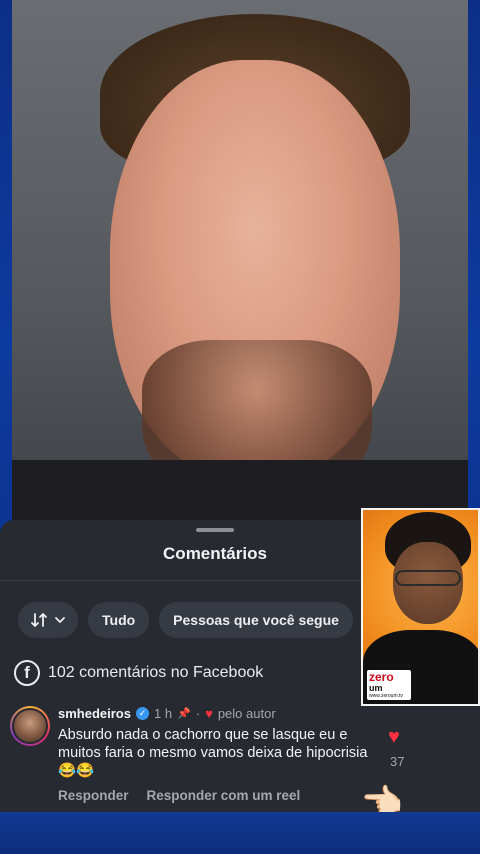 This screenshot has width=480, height=854. What do you see at coordinates (389, 685) in the screenshot?
I see `zeroum-logo: zero um www.zeroum.tv` at bounding box center [389, 685].